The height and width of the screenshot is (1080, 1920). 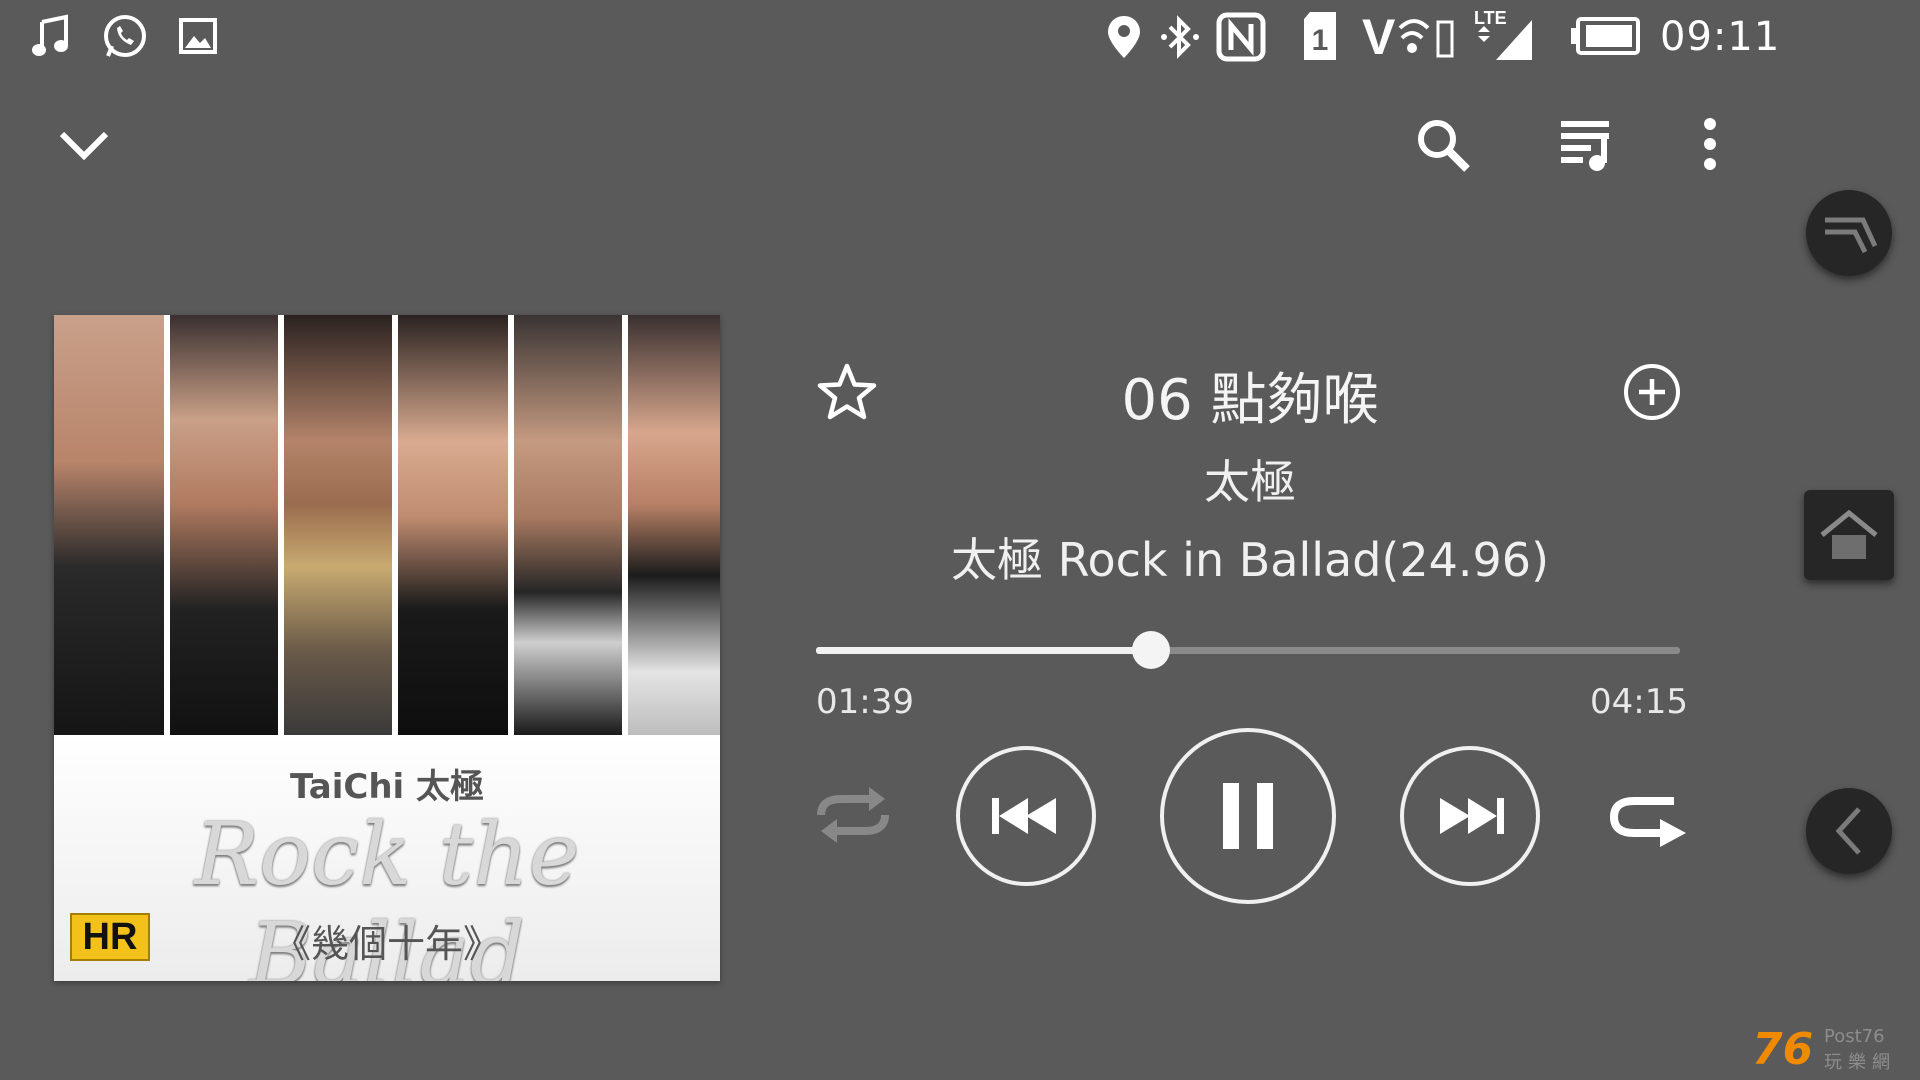 I want to click on more-vert-icon, so click(x=1710, y=144).